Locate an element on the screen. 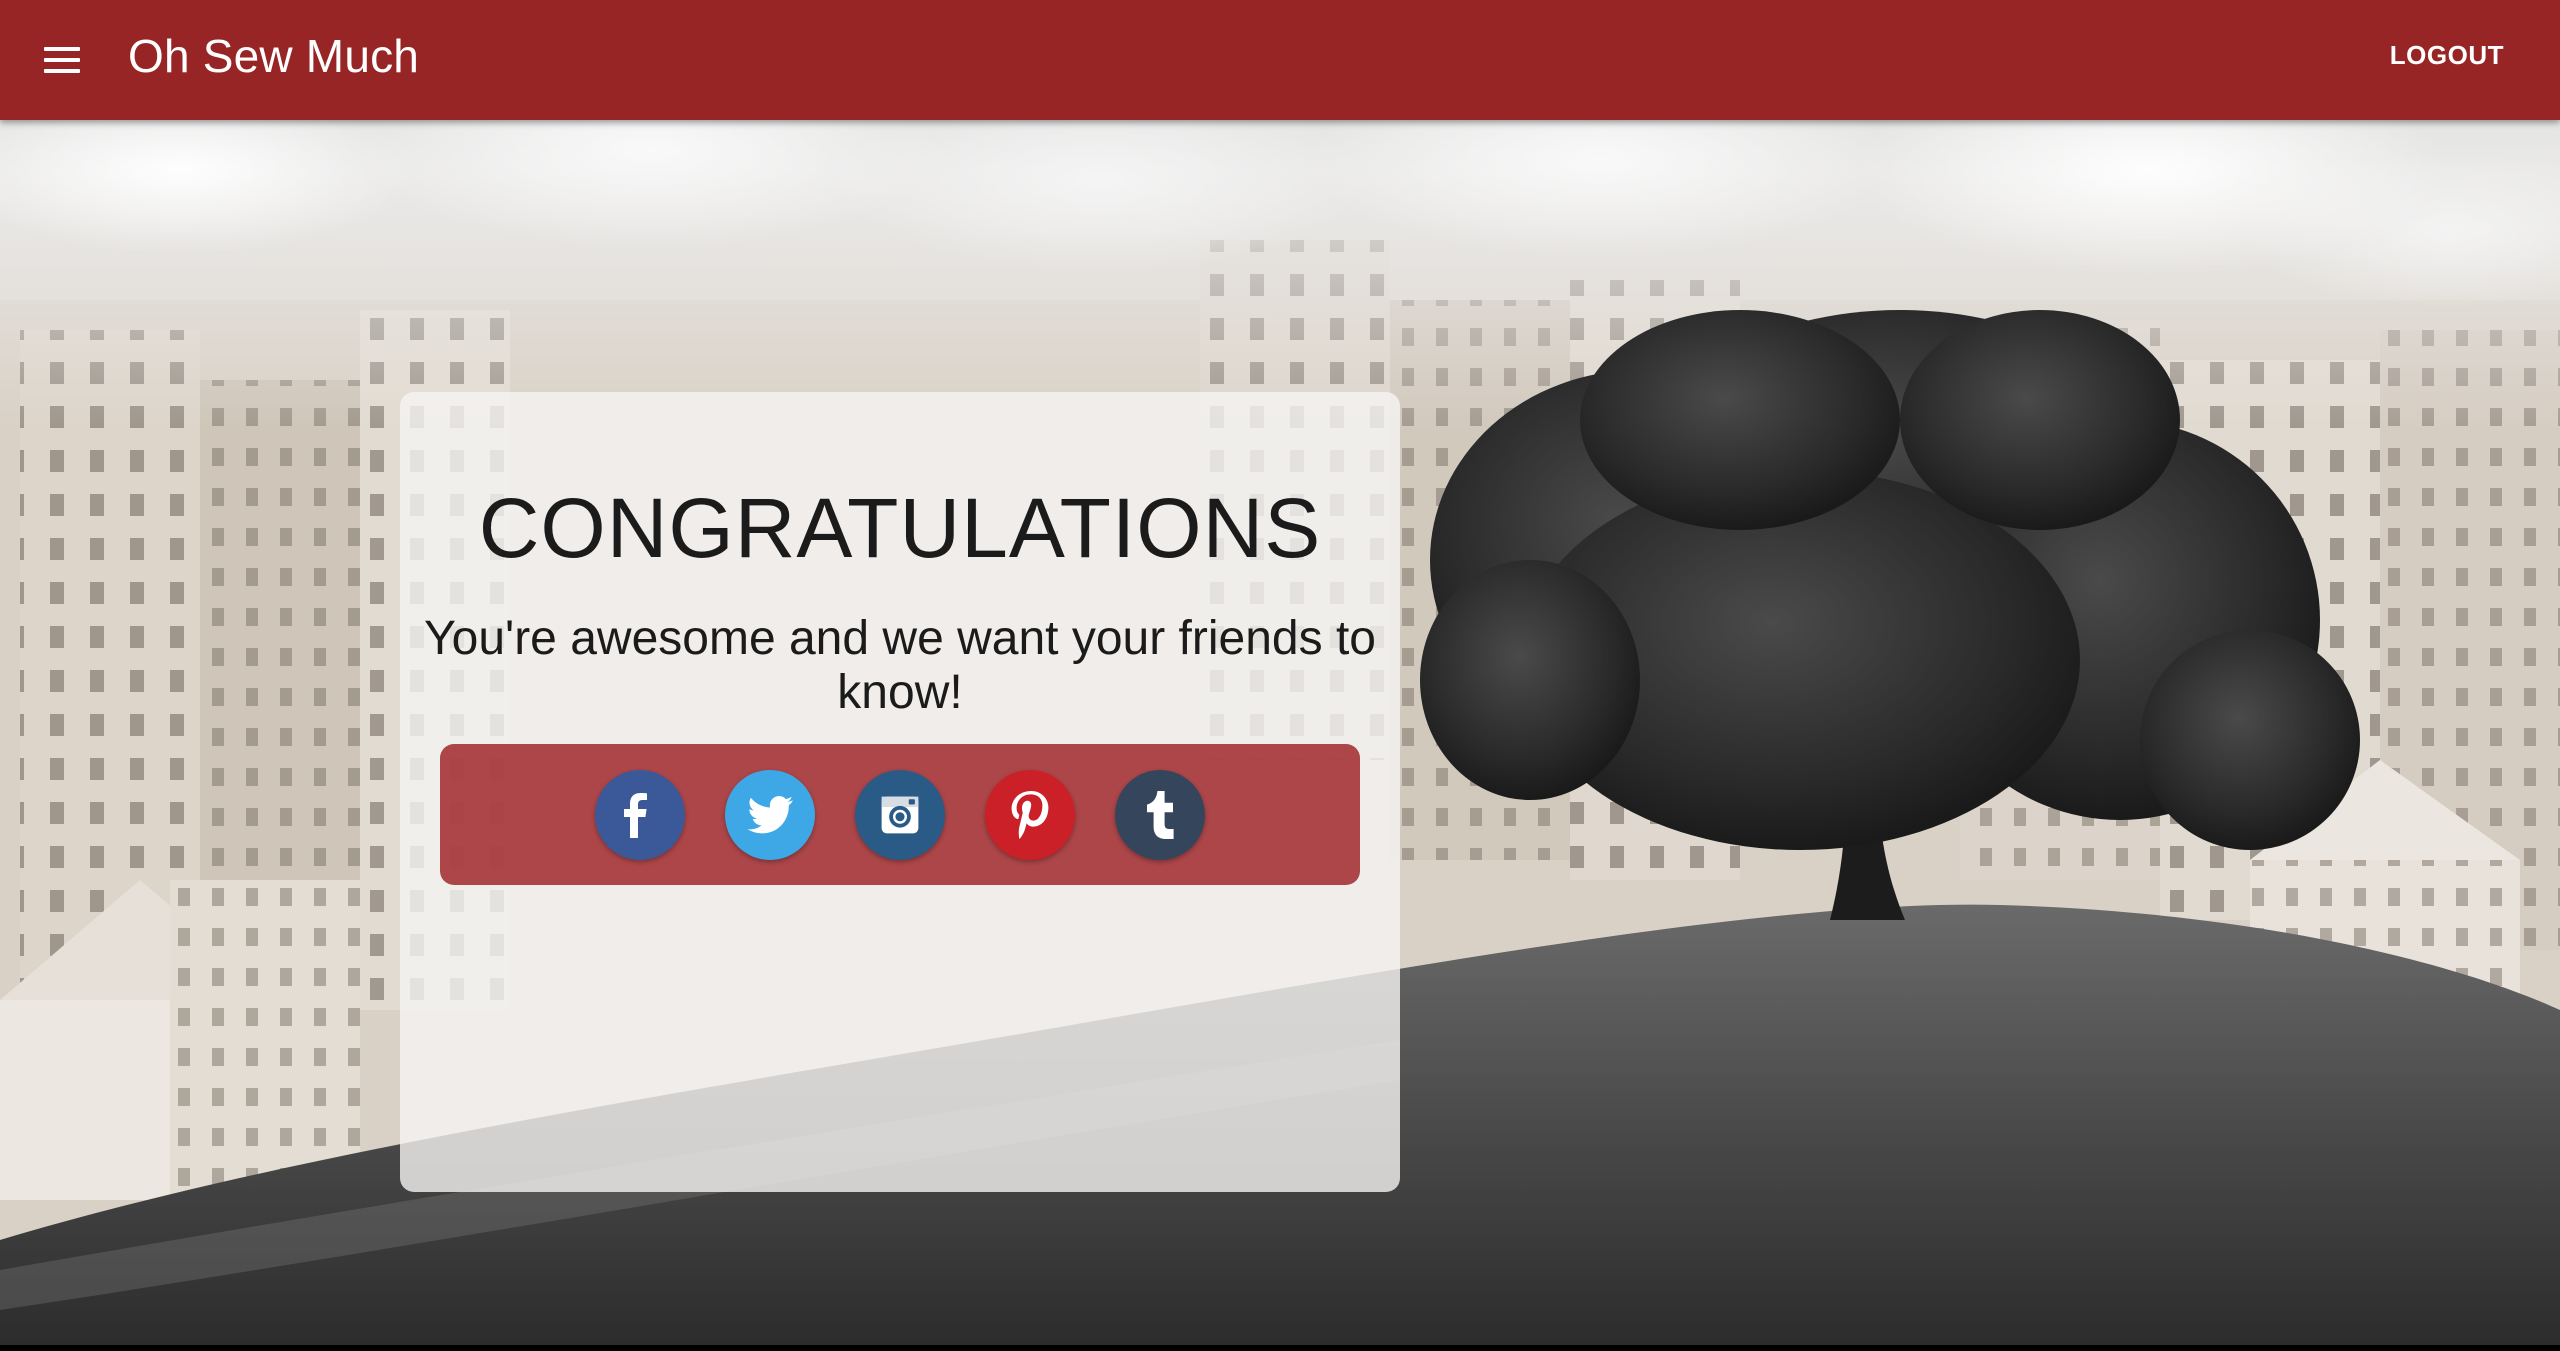 The image size is (2560, 1351). tumblr-share-button is located at coordinates (1160, 814).